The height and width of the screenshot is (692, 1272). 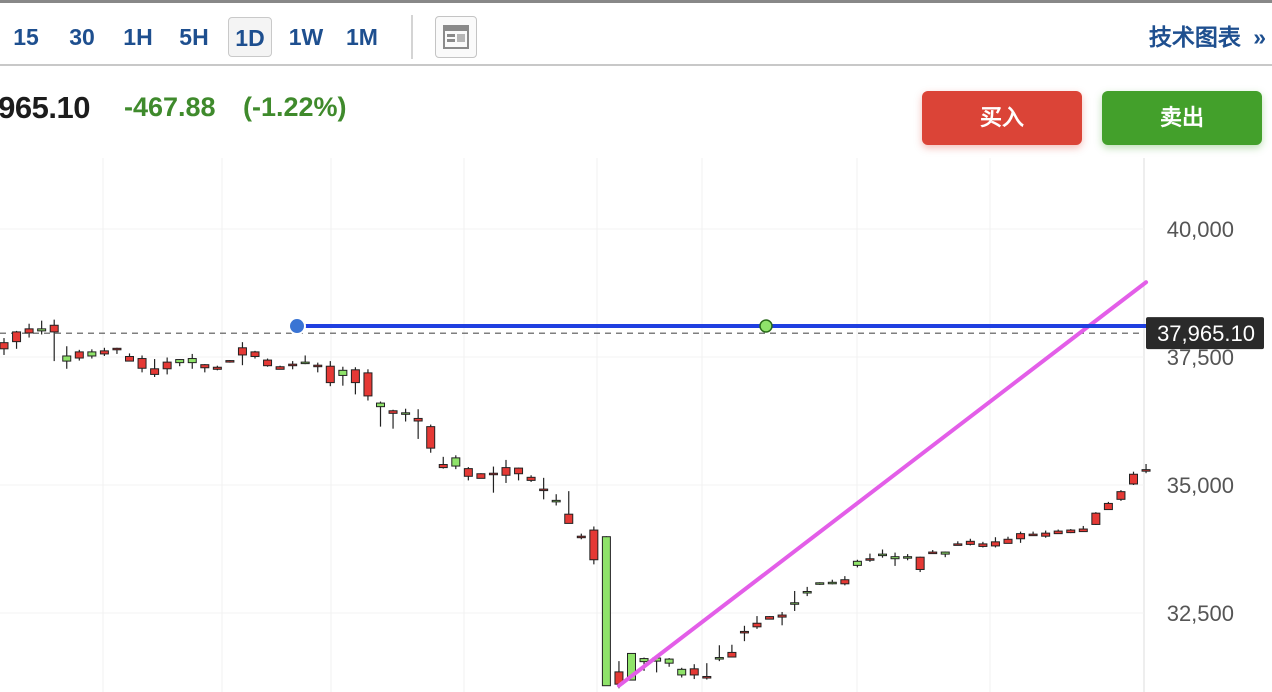 I want to click on line-handle-left, so click(x=297, y=326).